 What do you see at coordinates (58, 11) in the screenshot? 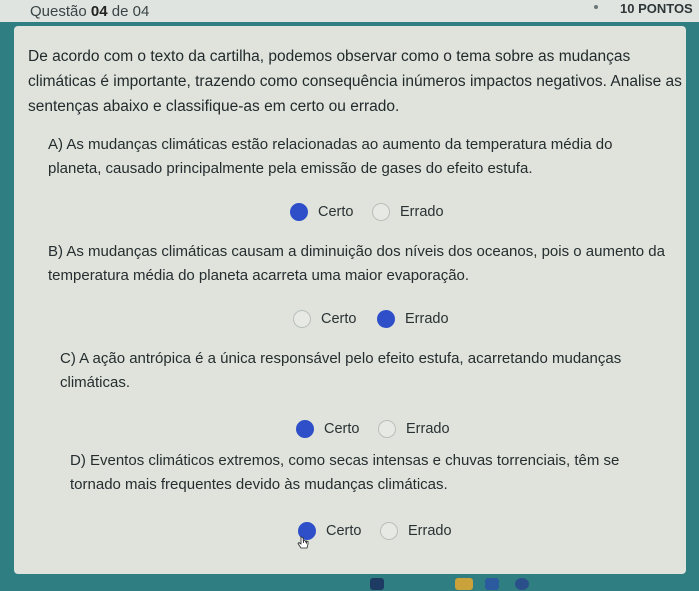
I see `question-prefix: Questão` at bounding box center [58, 11].